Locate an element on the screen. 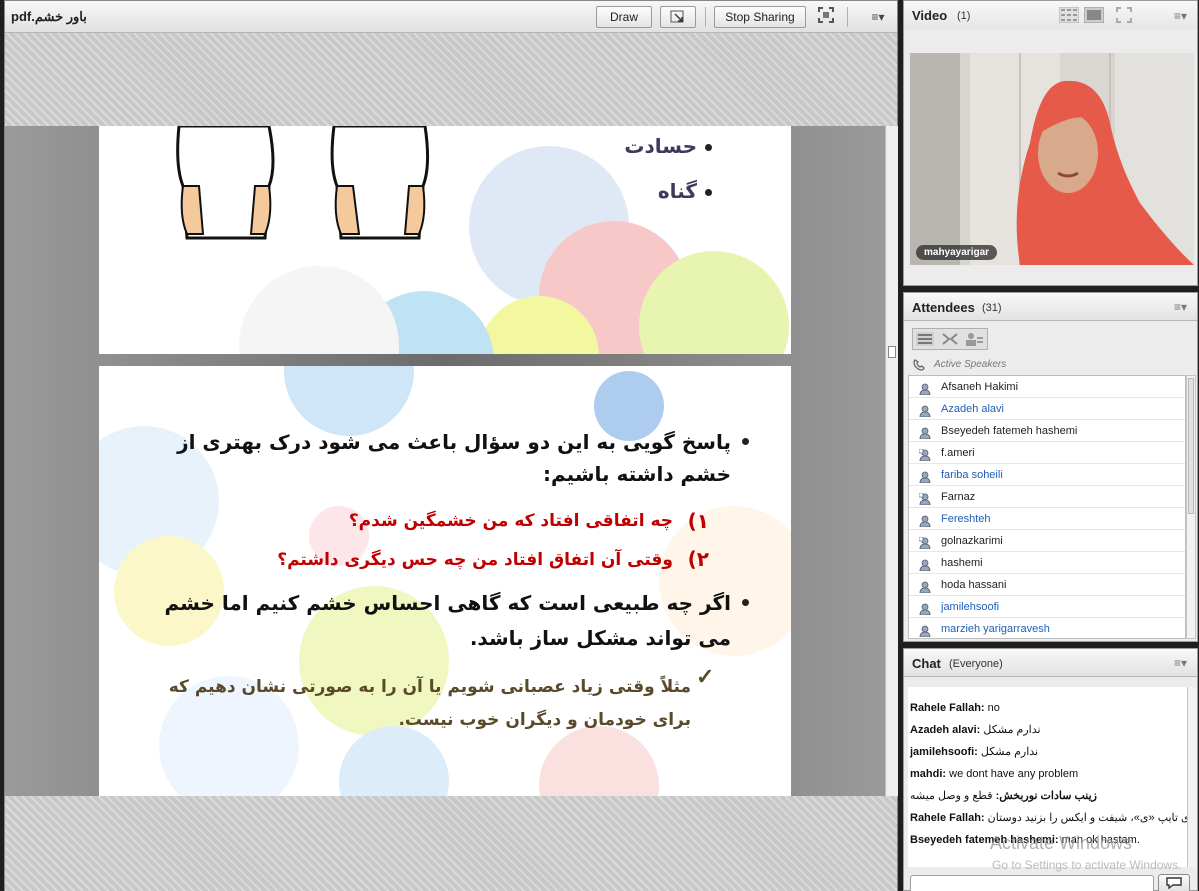  scrollbar-grip is located at coordinates (892, 352).